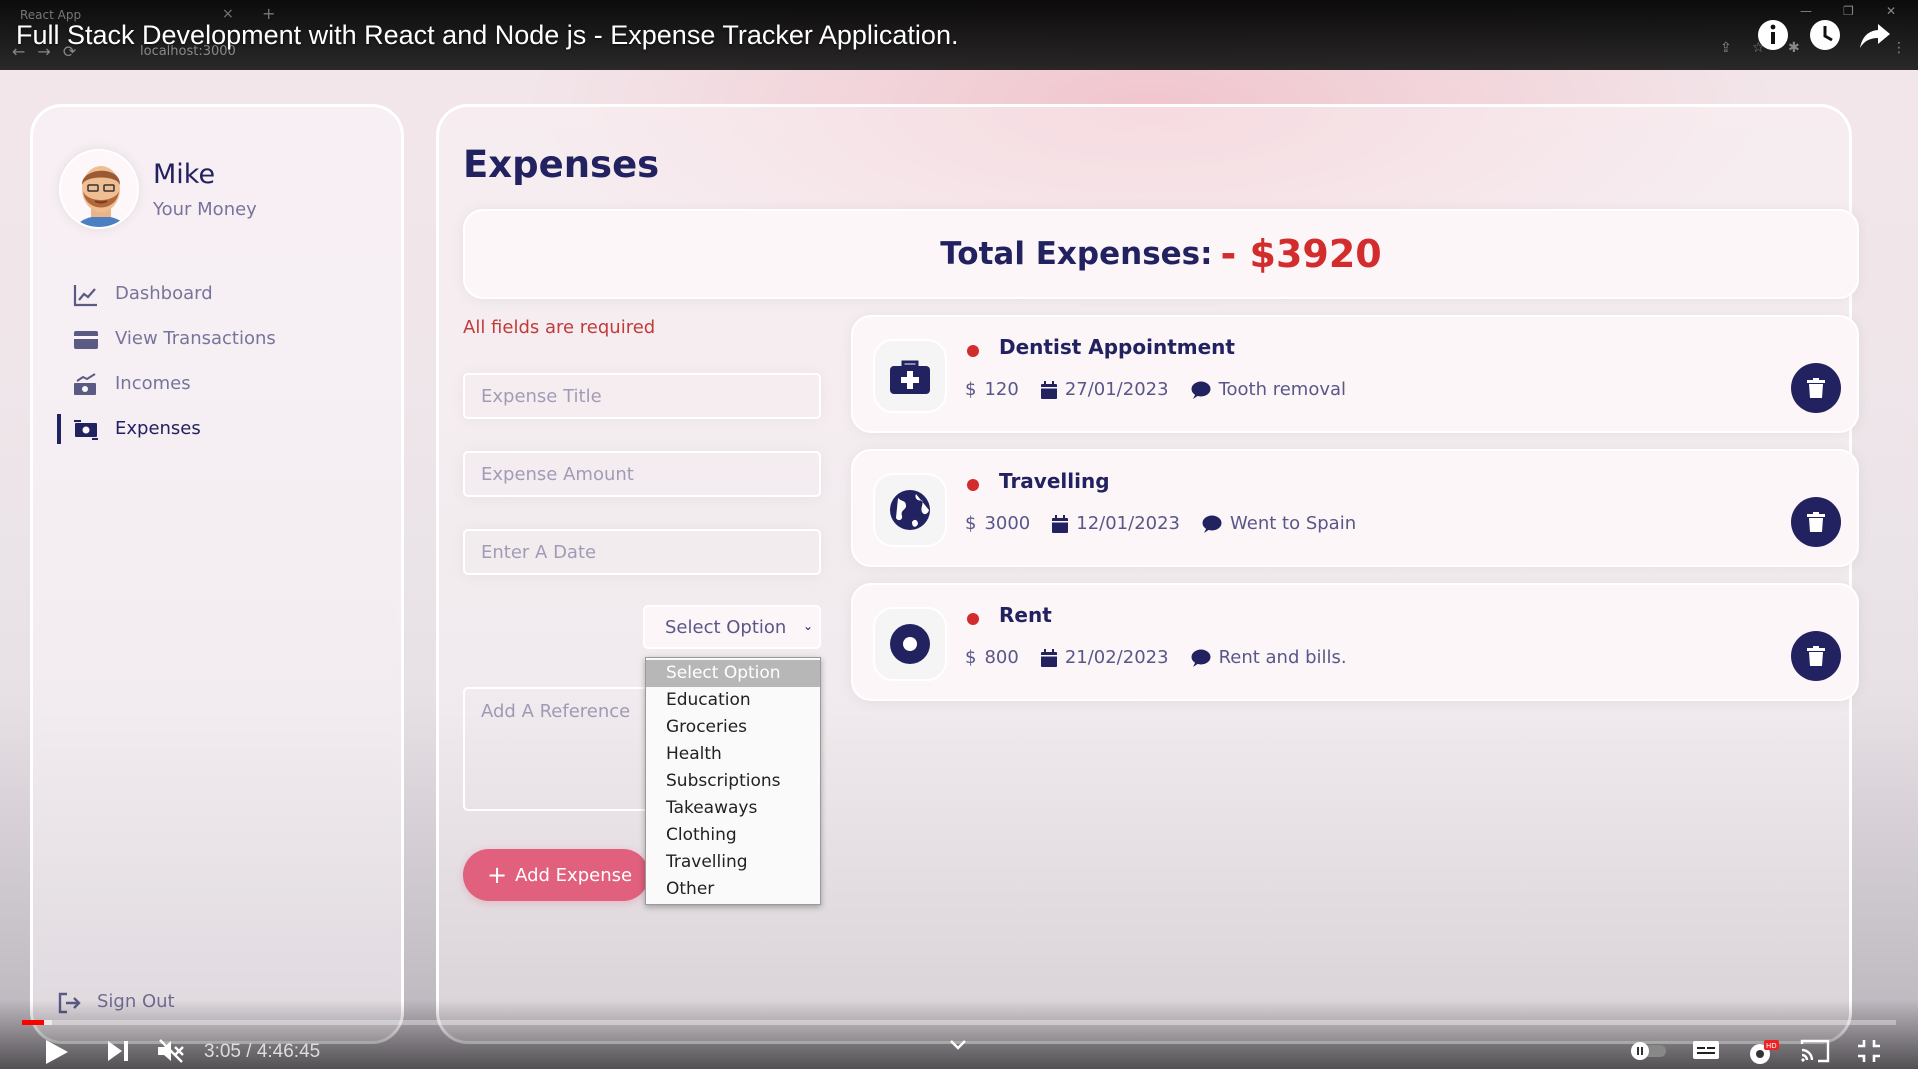 The height and width of the screenshot is (1069, 1918). Describe the element at coordinates (733, 808) in the screenshot. I see `dropdown-option: Takeaways` at that location.